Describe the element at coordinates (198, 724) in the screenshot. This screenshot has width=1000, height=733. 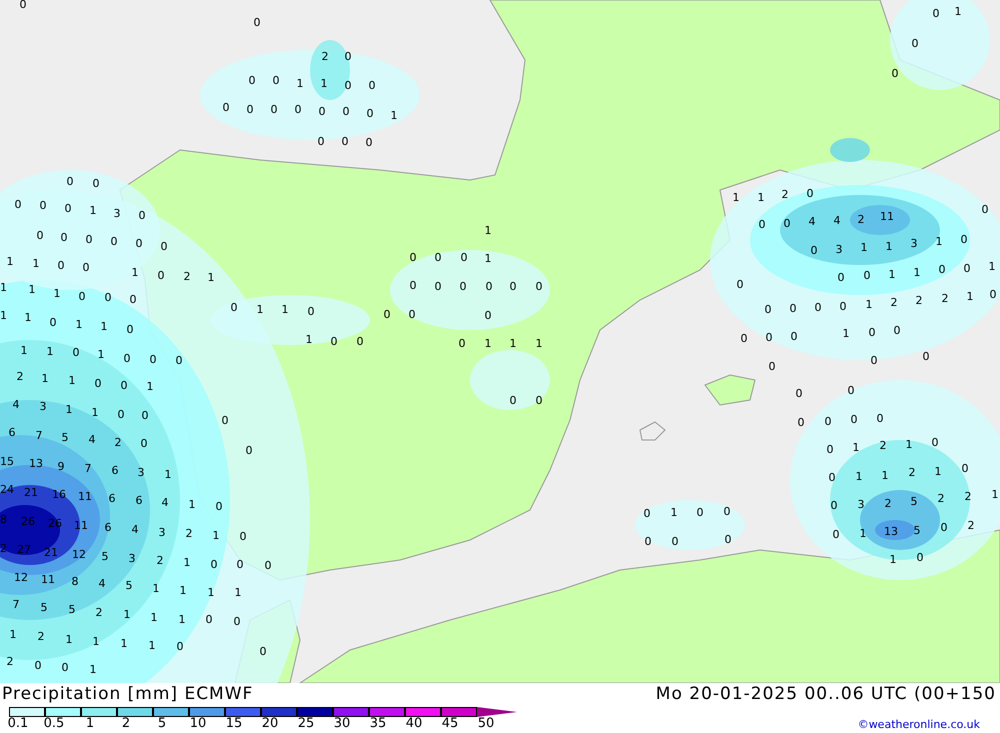
I see `scale-label: 10` at that location.